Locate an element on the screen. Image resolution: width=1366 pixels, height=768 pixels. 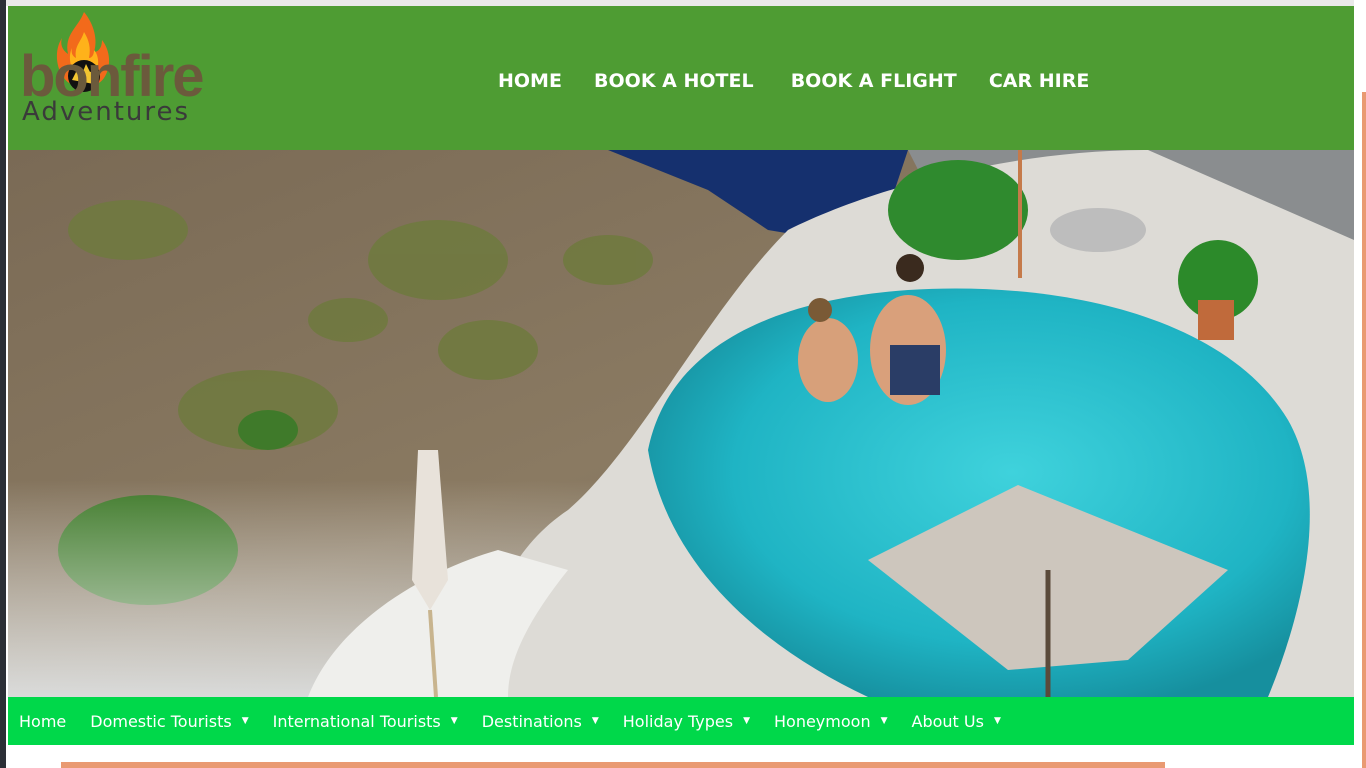
content-top-border is located at coordinates (613, 765).